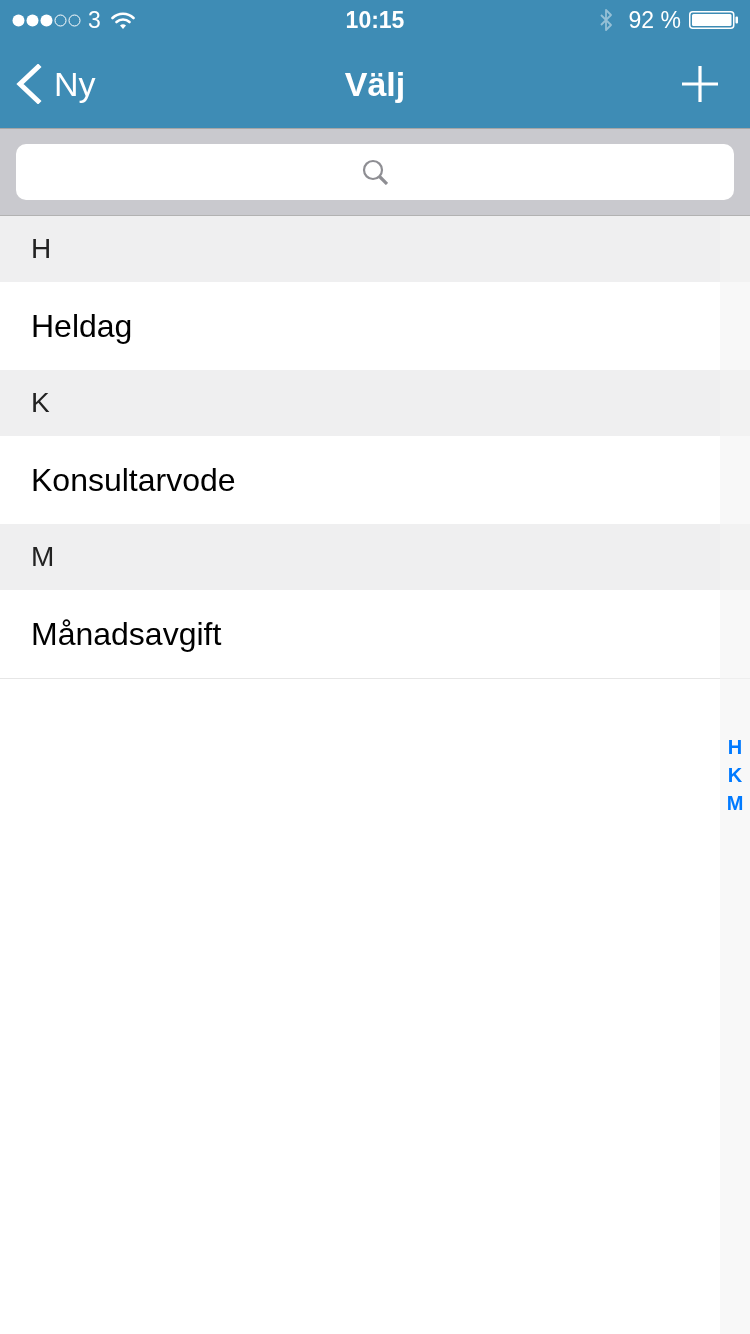  I want to click on status-time: 10:15, so click(375, 20).